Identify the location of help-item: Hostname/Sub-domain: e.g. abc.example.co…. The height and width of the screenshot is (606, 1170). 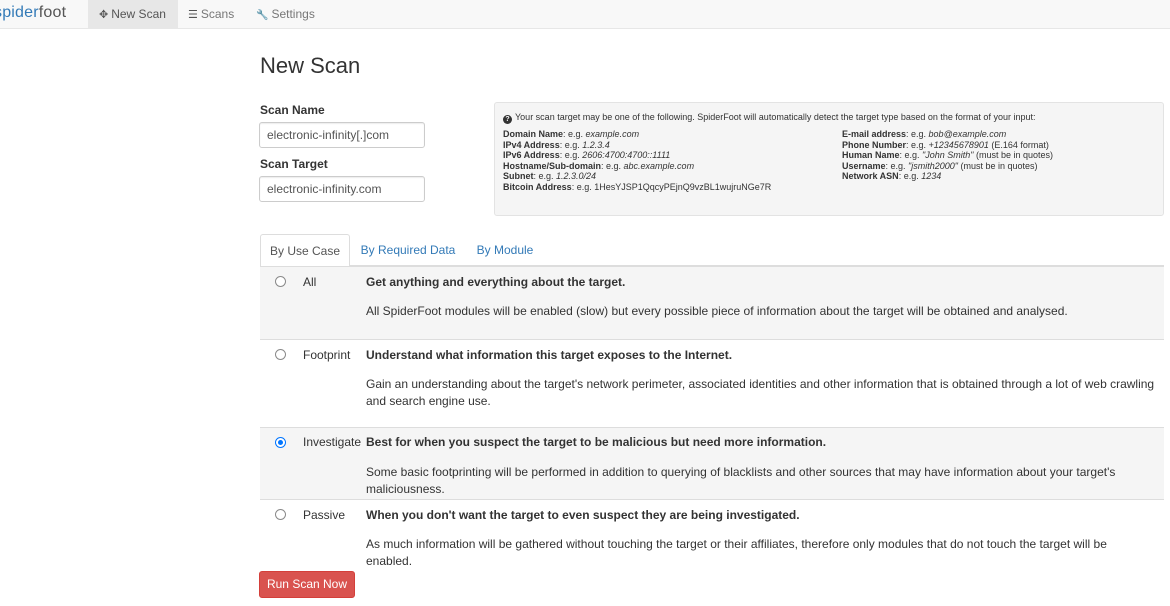
(599, 165).